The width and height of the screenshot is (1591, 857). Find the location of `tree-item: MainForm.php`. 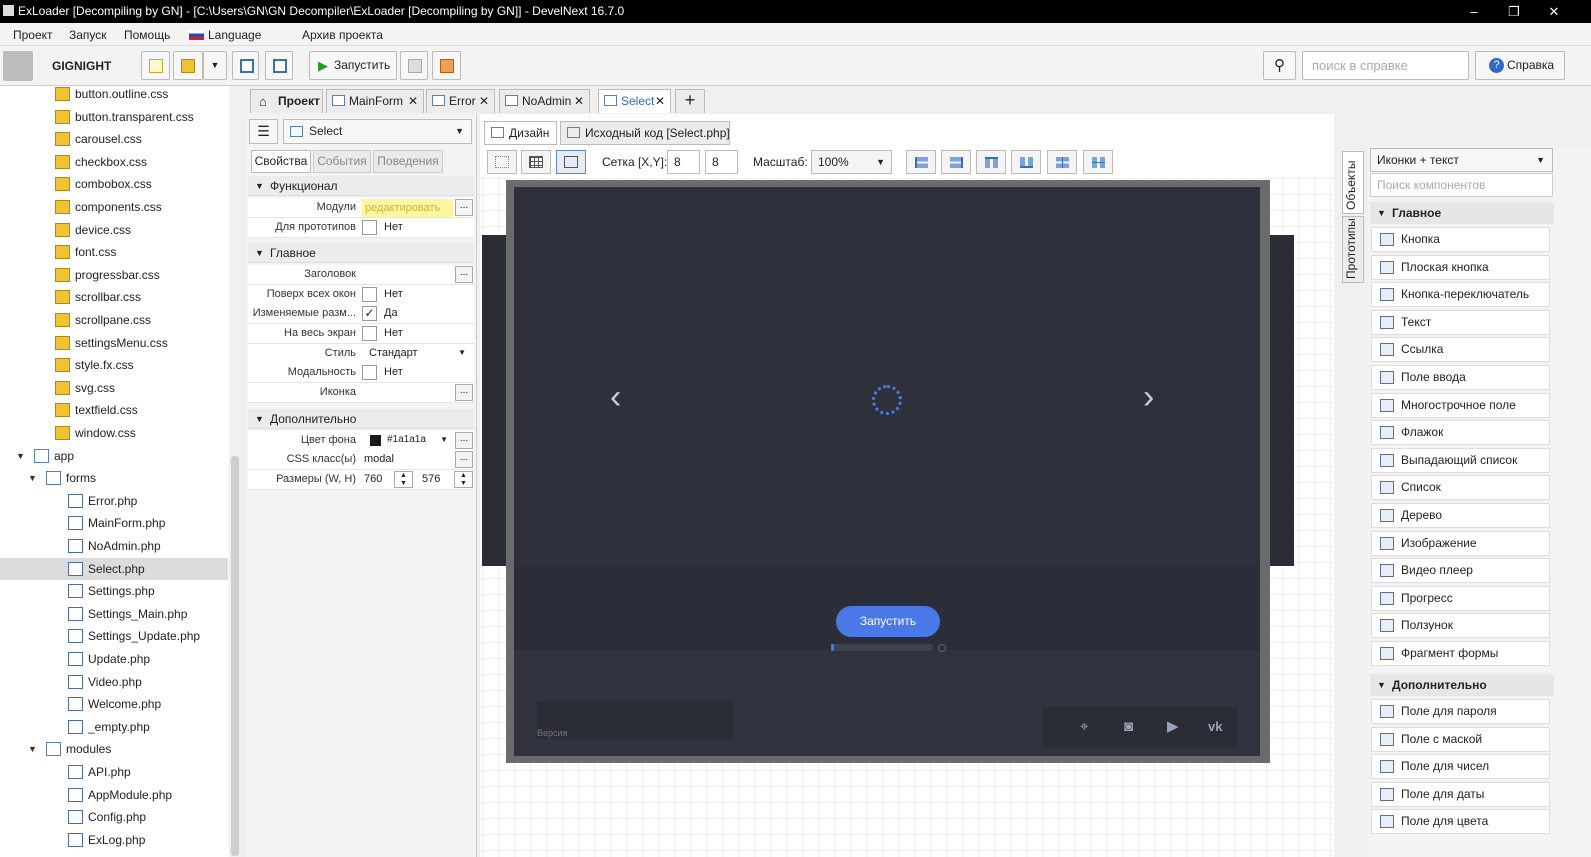

tree-item: MainForm.php is located at coordinates (114, 523).